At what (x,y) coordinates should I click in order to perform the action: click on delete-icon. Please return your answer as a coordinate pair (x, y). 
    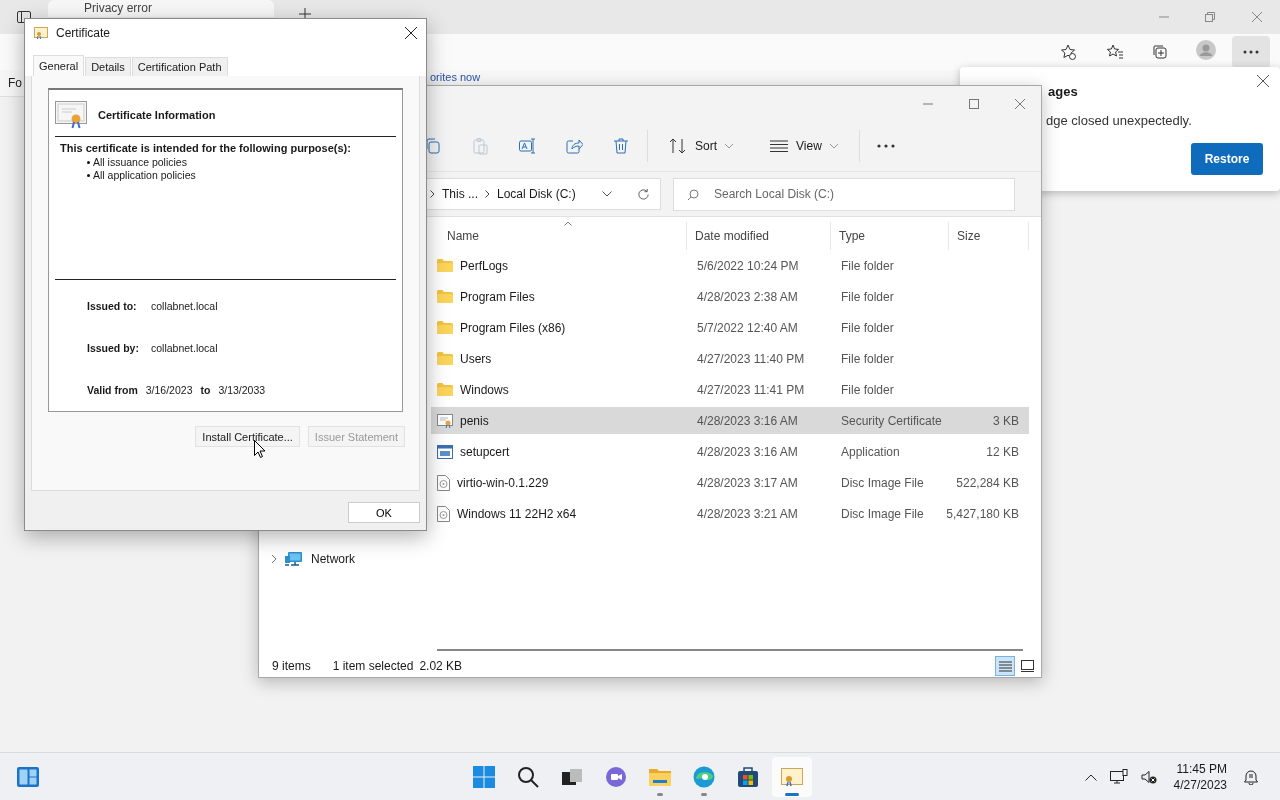
    Looking at the image, I should click on (621, 146).